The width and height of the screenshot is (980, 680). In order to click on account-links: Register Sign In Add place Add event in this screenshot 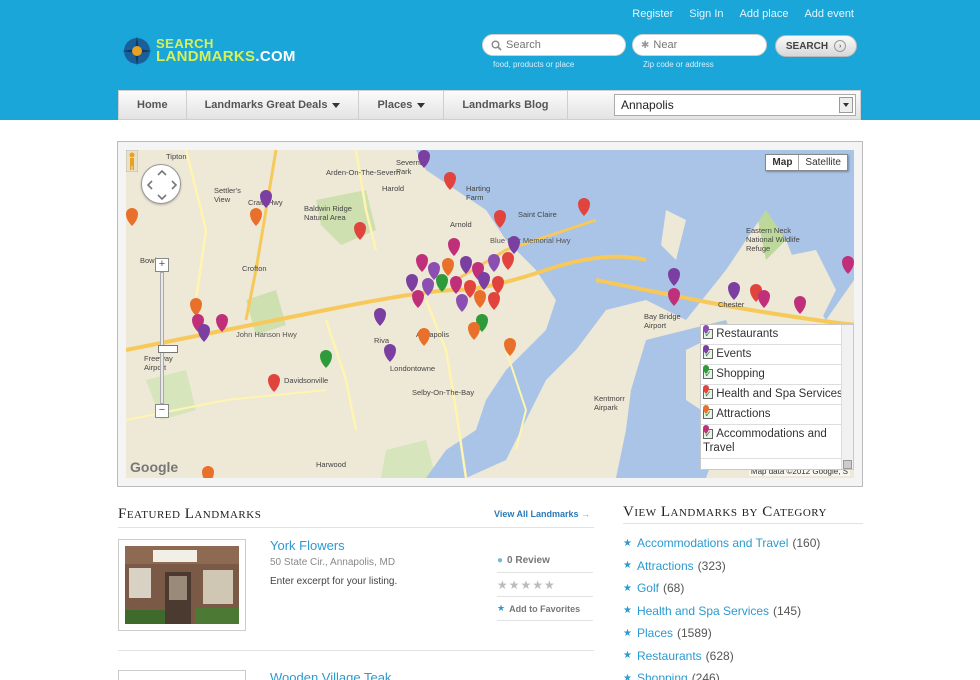, I will do `click(743, 14)`.